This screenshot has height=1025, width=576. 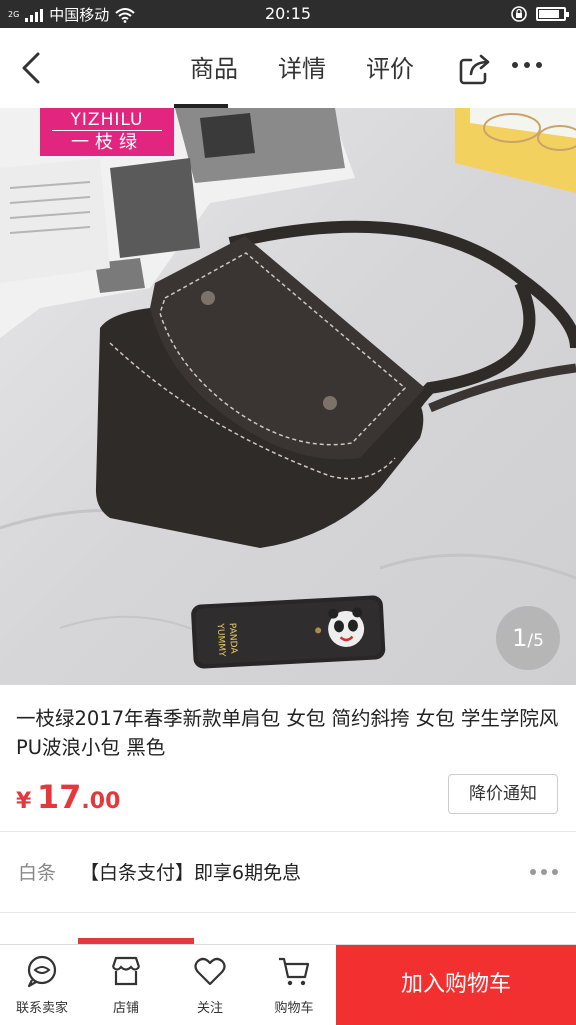 I want to click on follow-button: 关注, so click(x=210, y=985).